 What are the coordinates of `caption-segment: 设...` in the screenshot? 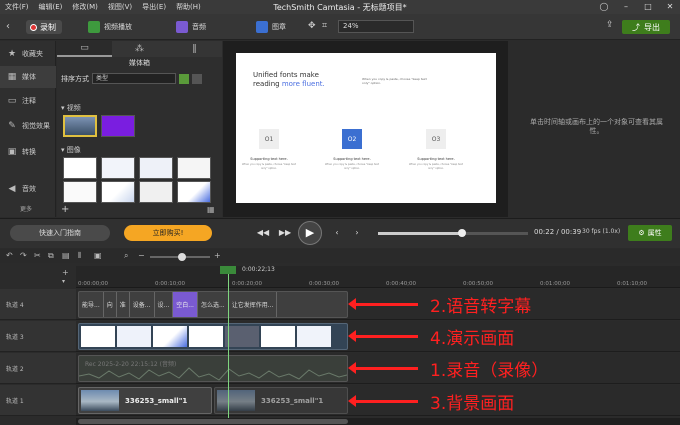 It's located at (164, 304).